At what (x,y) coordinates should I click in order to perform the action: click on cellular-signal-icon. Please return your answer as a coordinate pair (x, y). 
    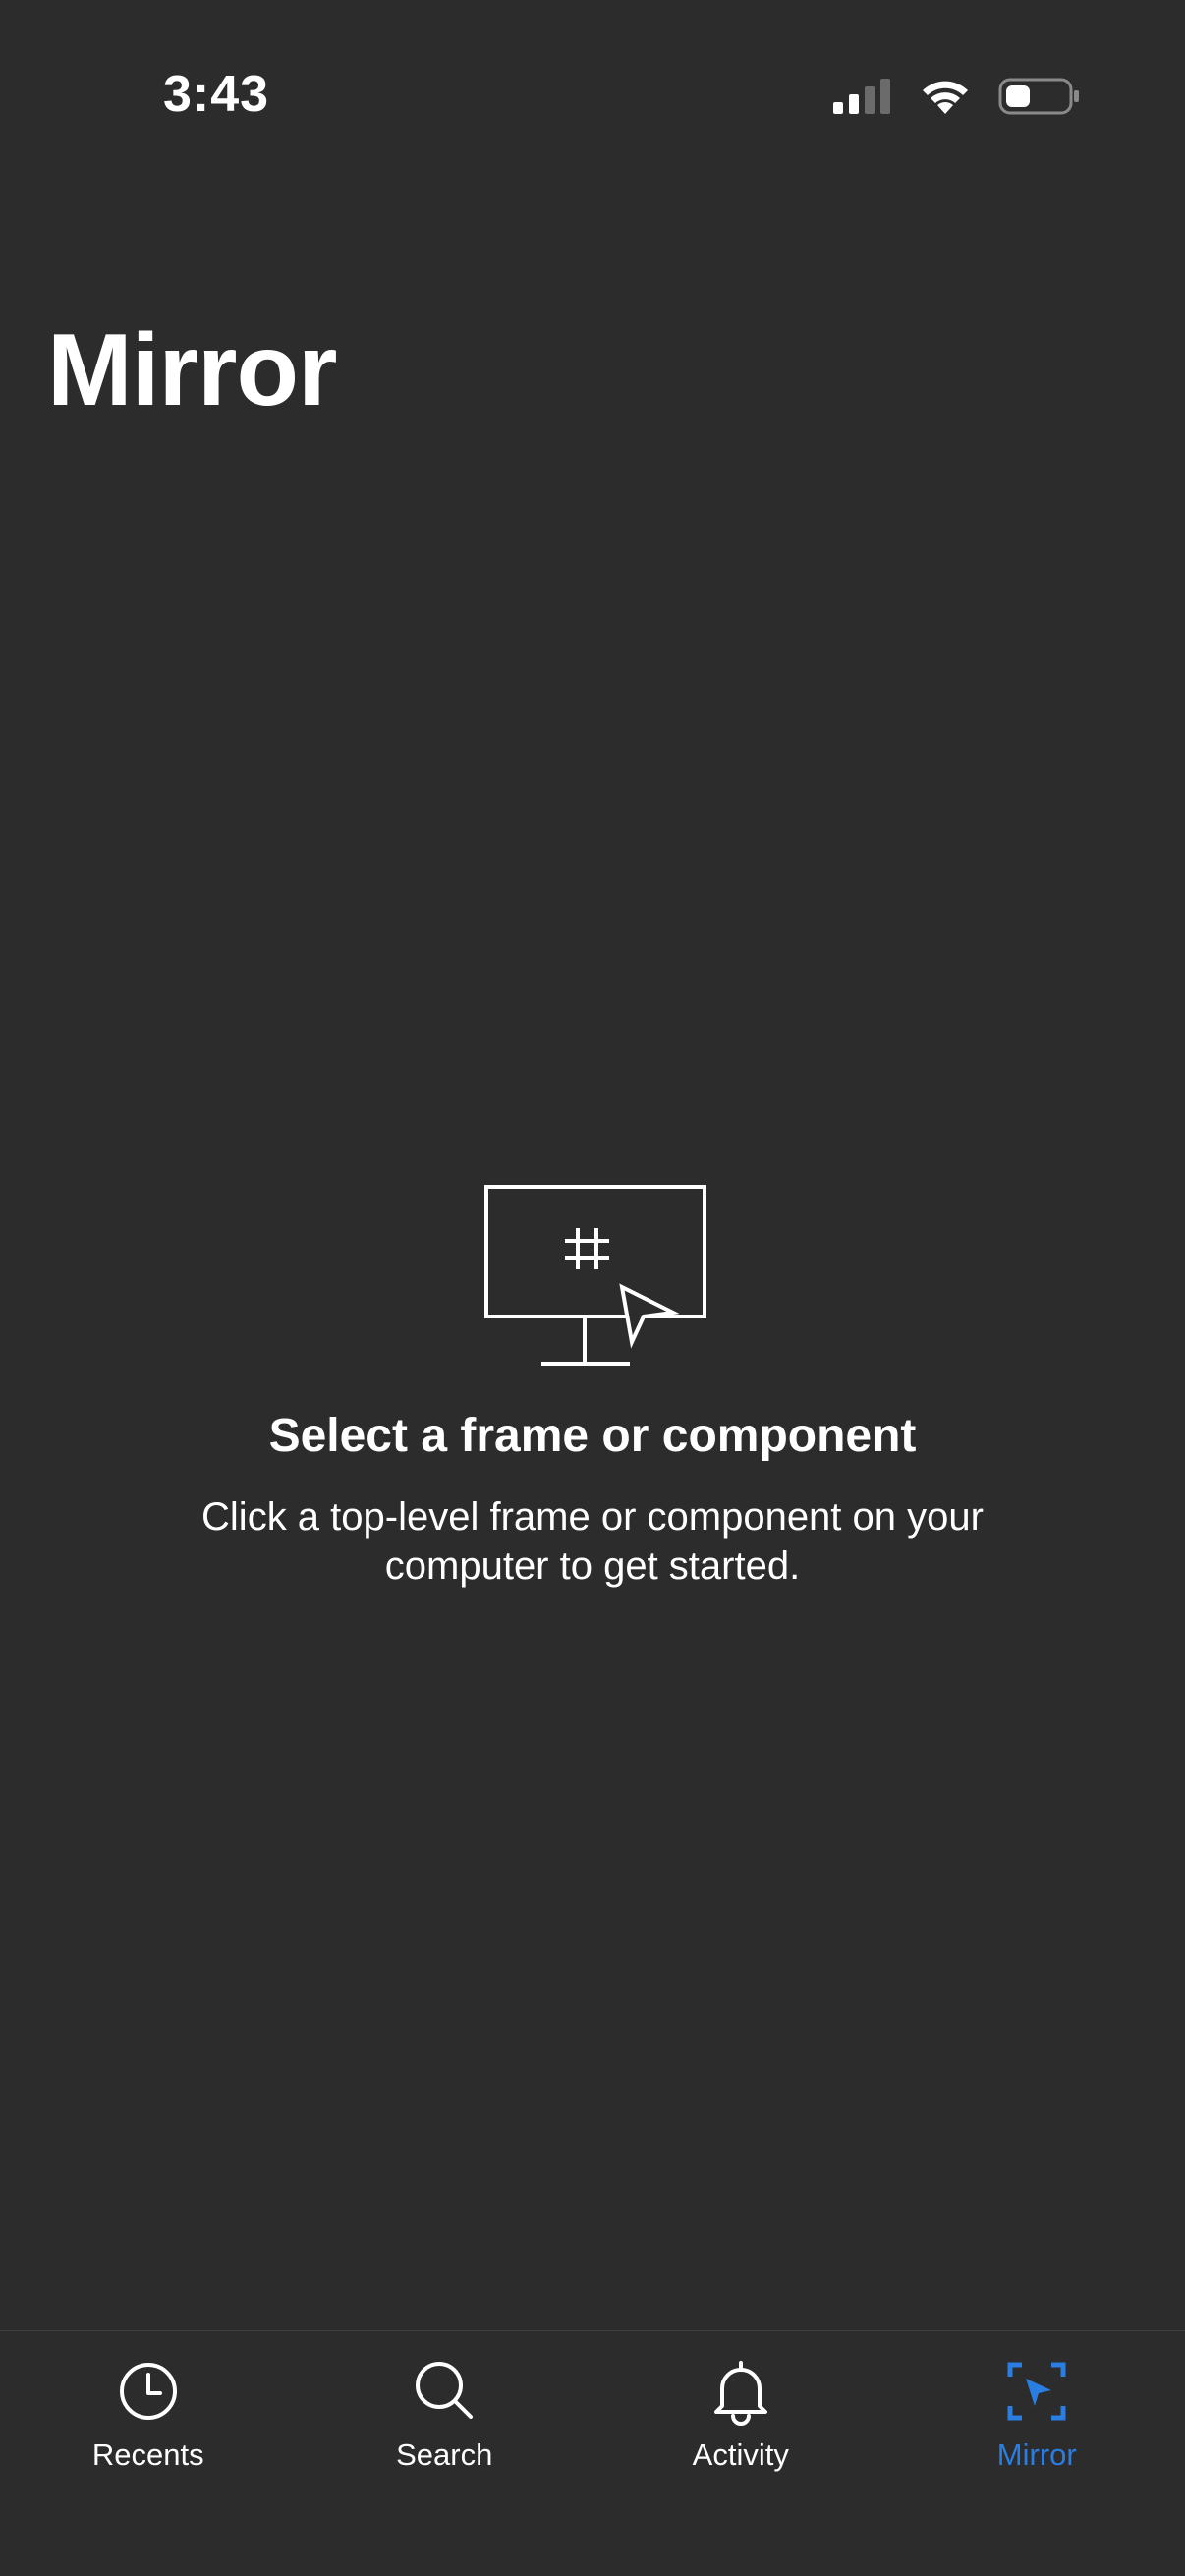
    Looking at the image, I should click on (862, 96).